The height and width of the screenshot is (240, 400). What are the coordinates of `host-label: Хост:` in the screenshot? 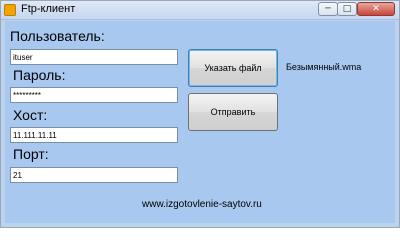 It's located at (30, 115).